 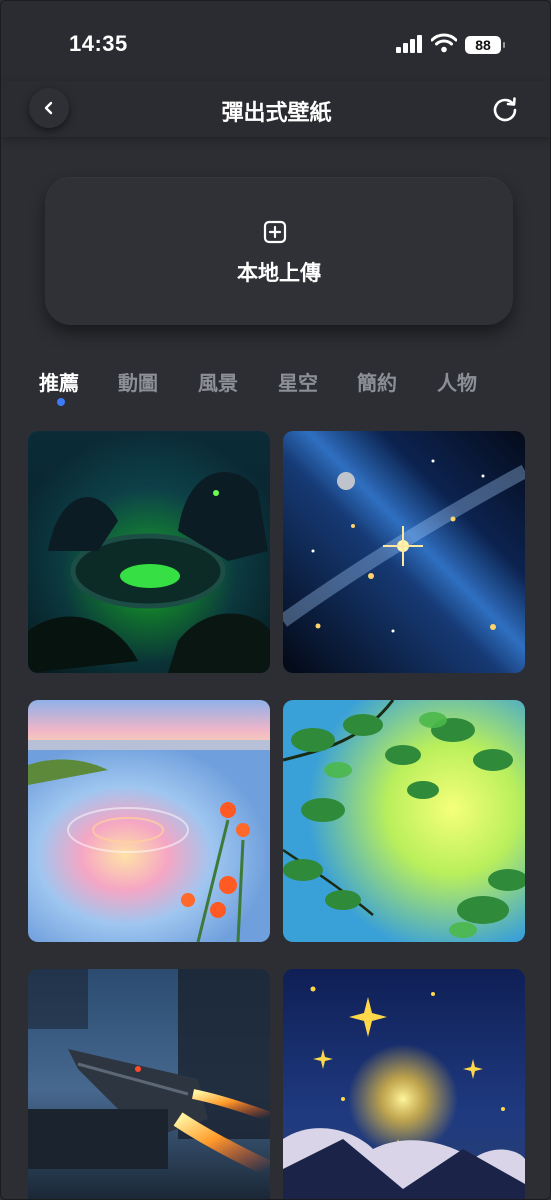 I want to click on tab-animated: 動圖, so click(x=138, y=381).